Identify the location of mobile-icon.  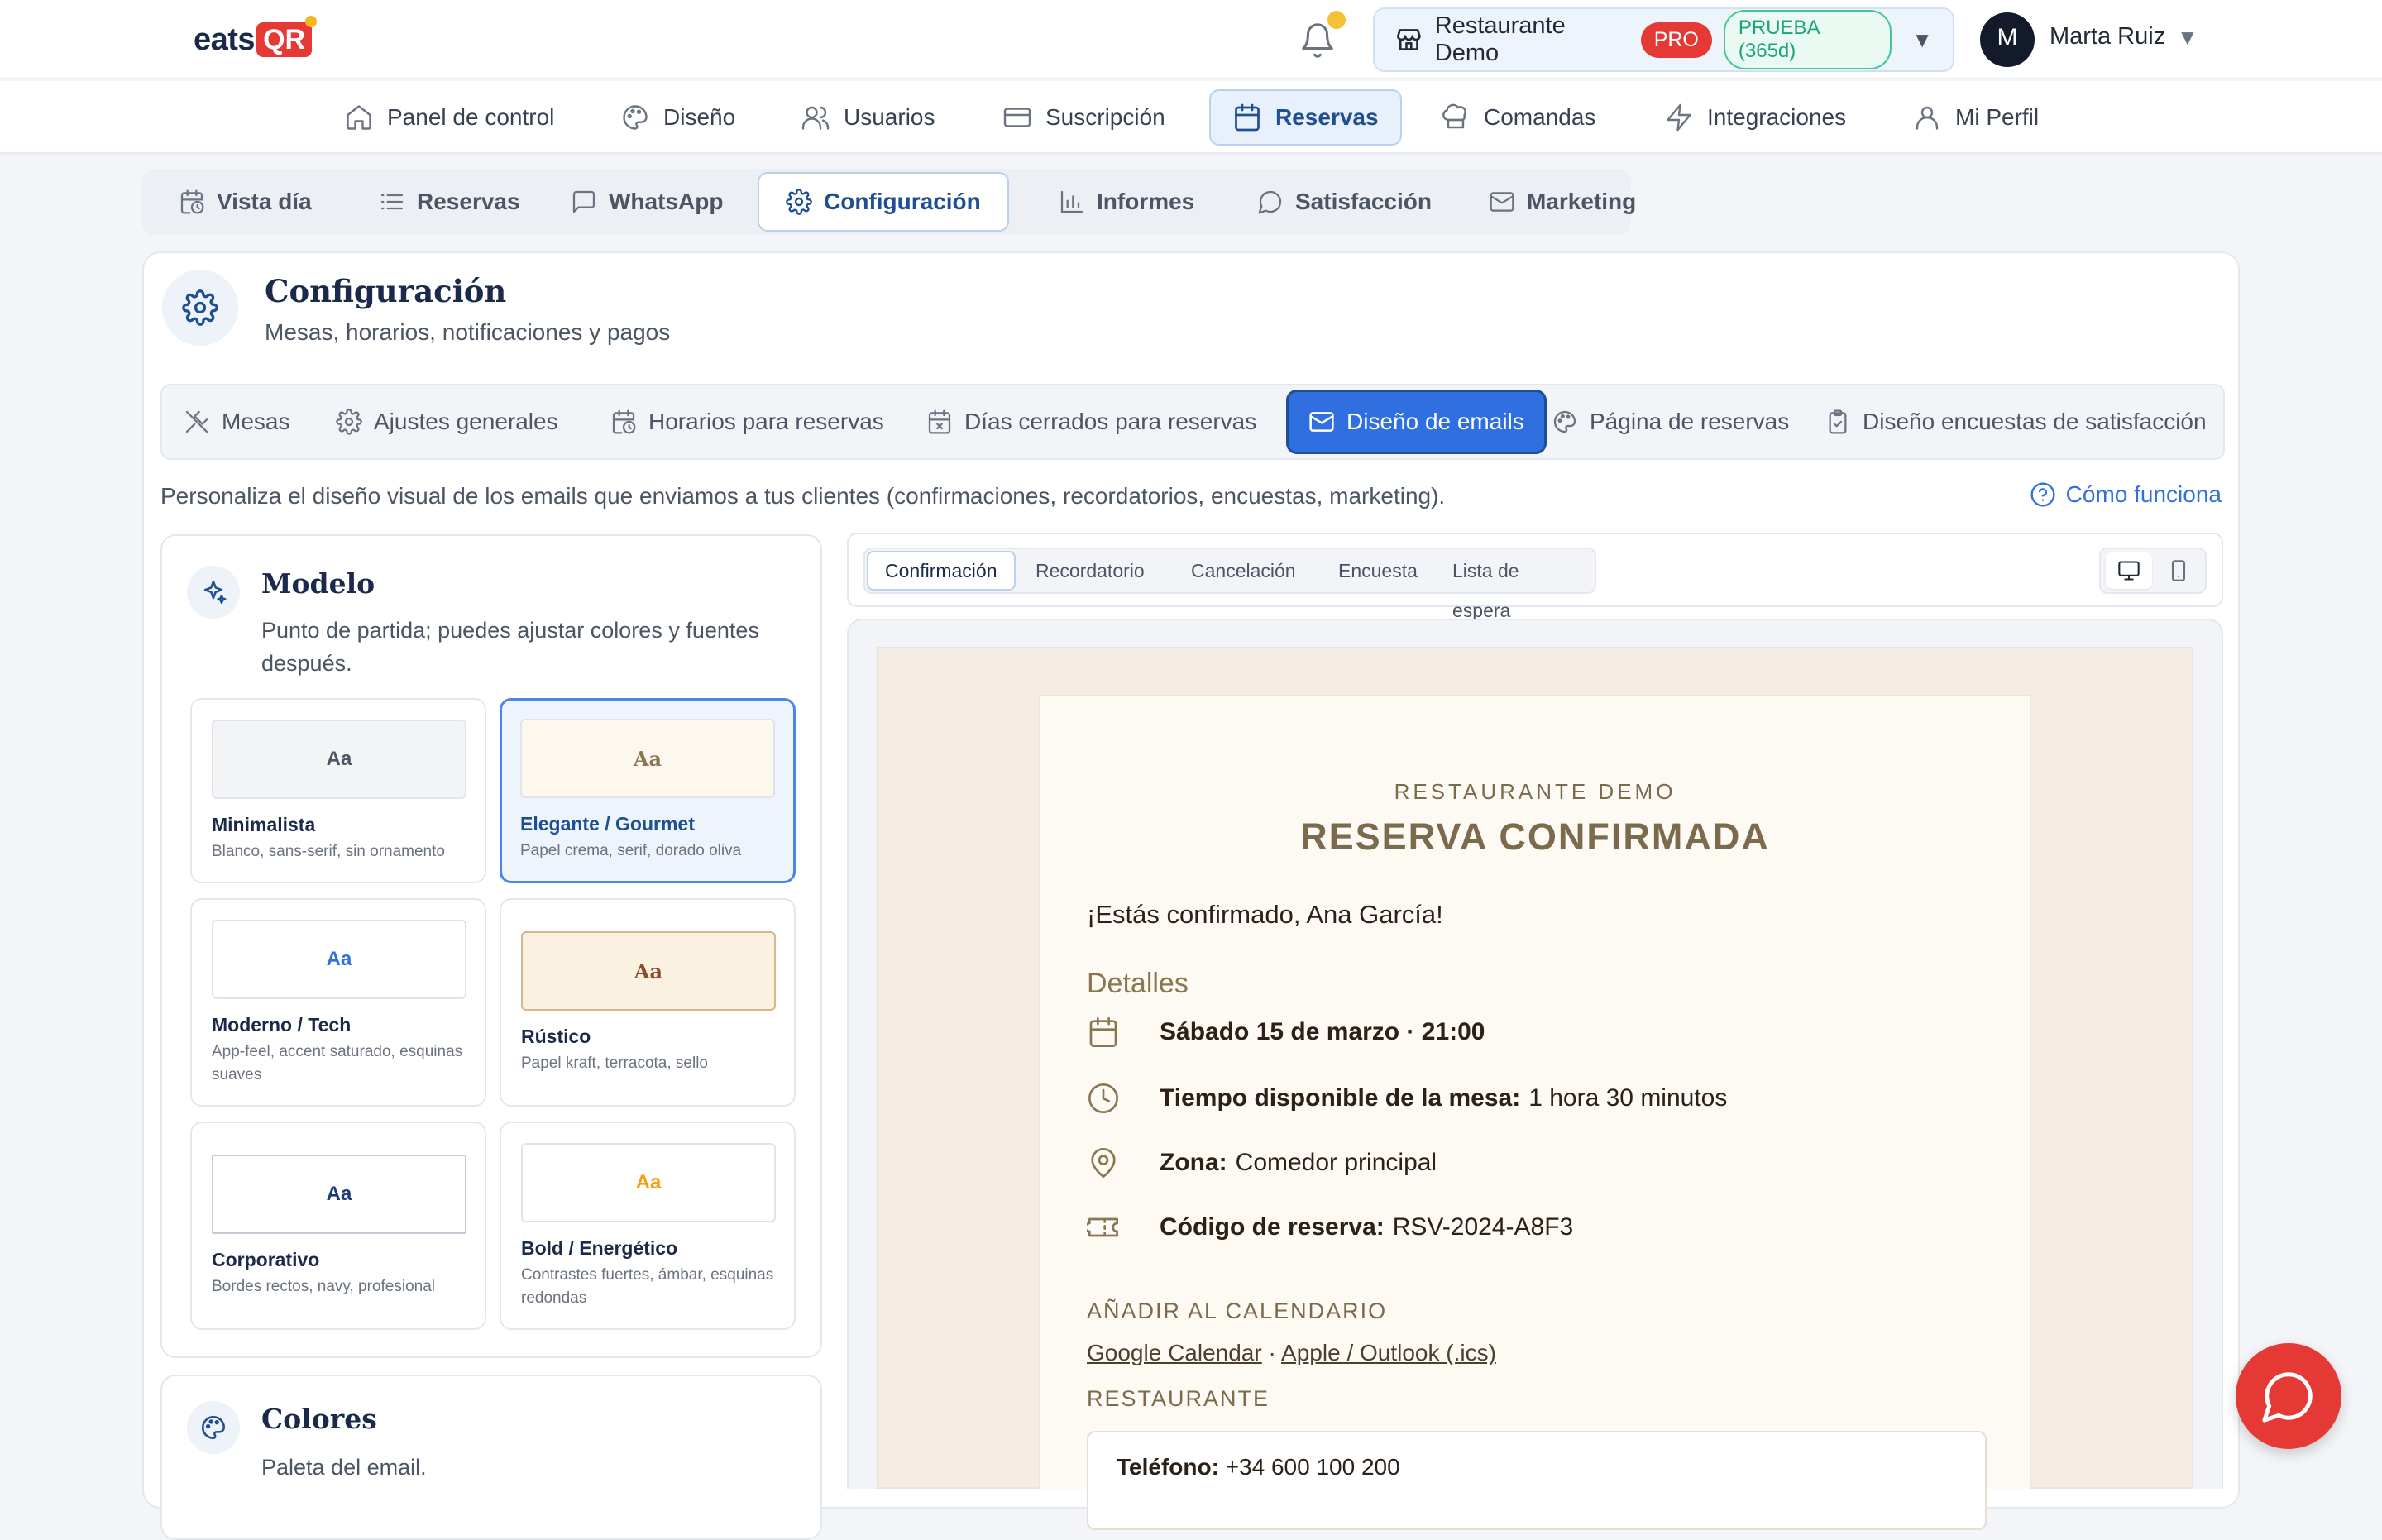
(2178, 570).